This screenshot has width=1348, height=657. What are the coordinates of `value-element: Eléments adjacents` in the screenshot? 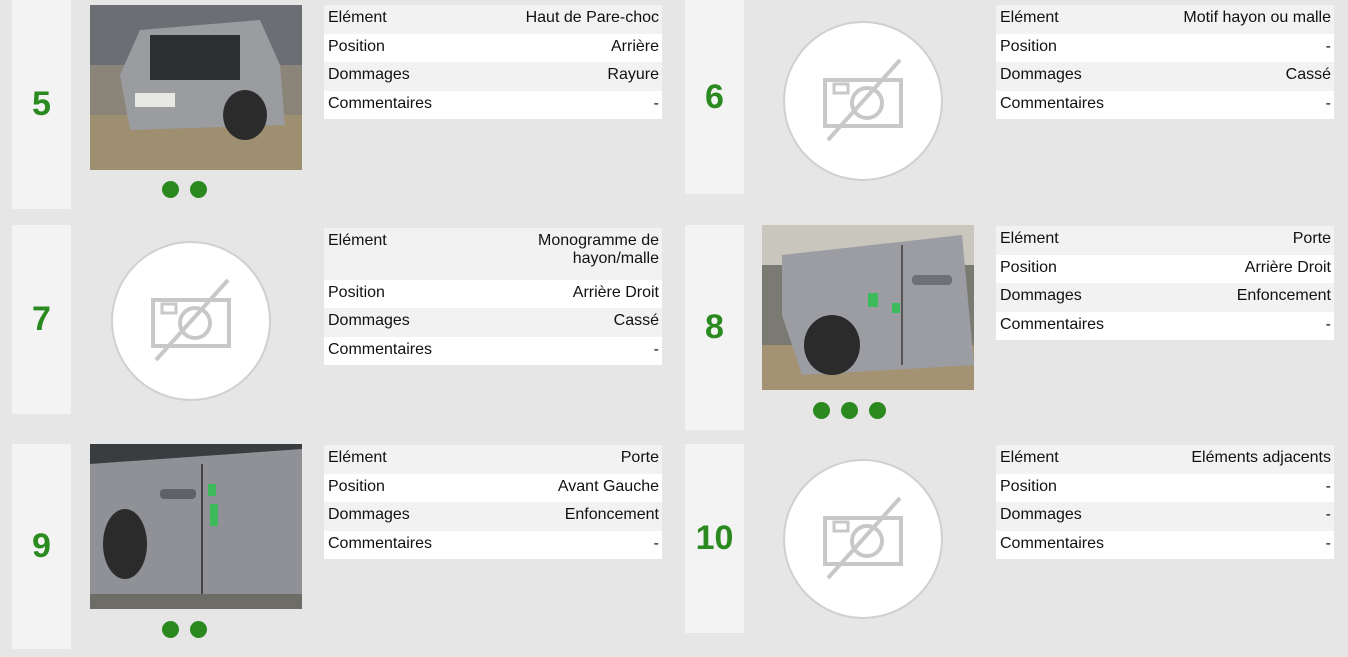 It's located at (1261, 457).